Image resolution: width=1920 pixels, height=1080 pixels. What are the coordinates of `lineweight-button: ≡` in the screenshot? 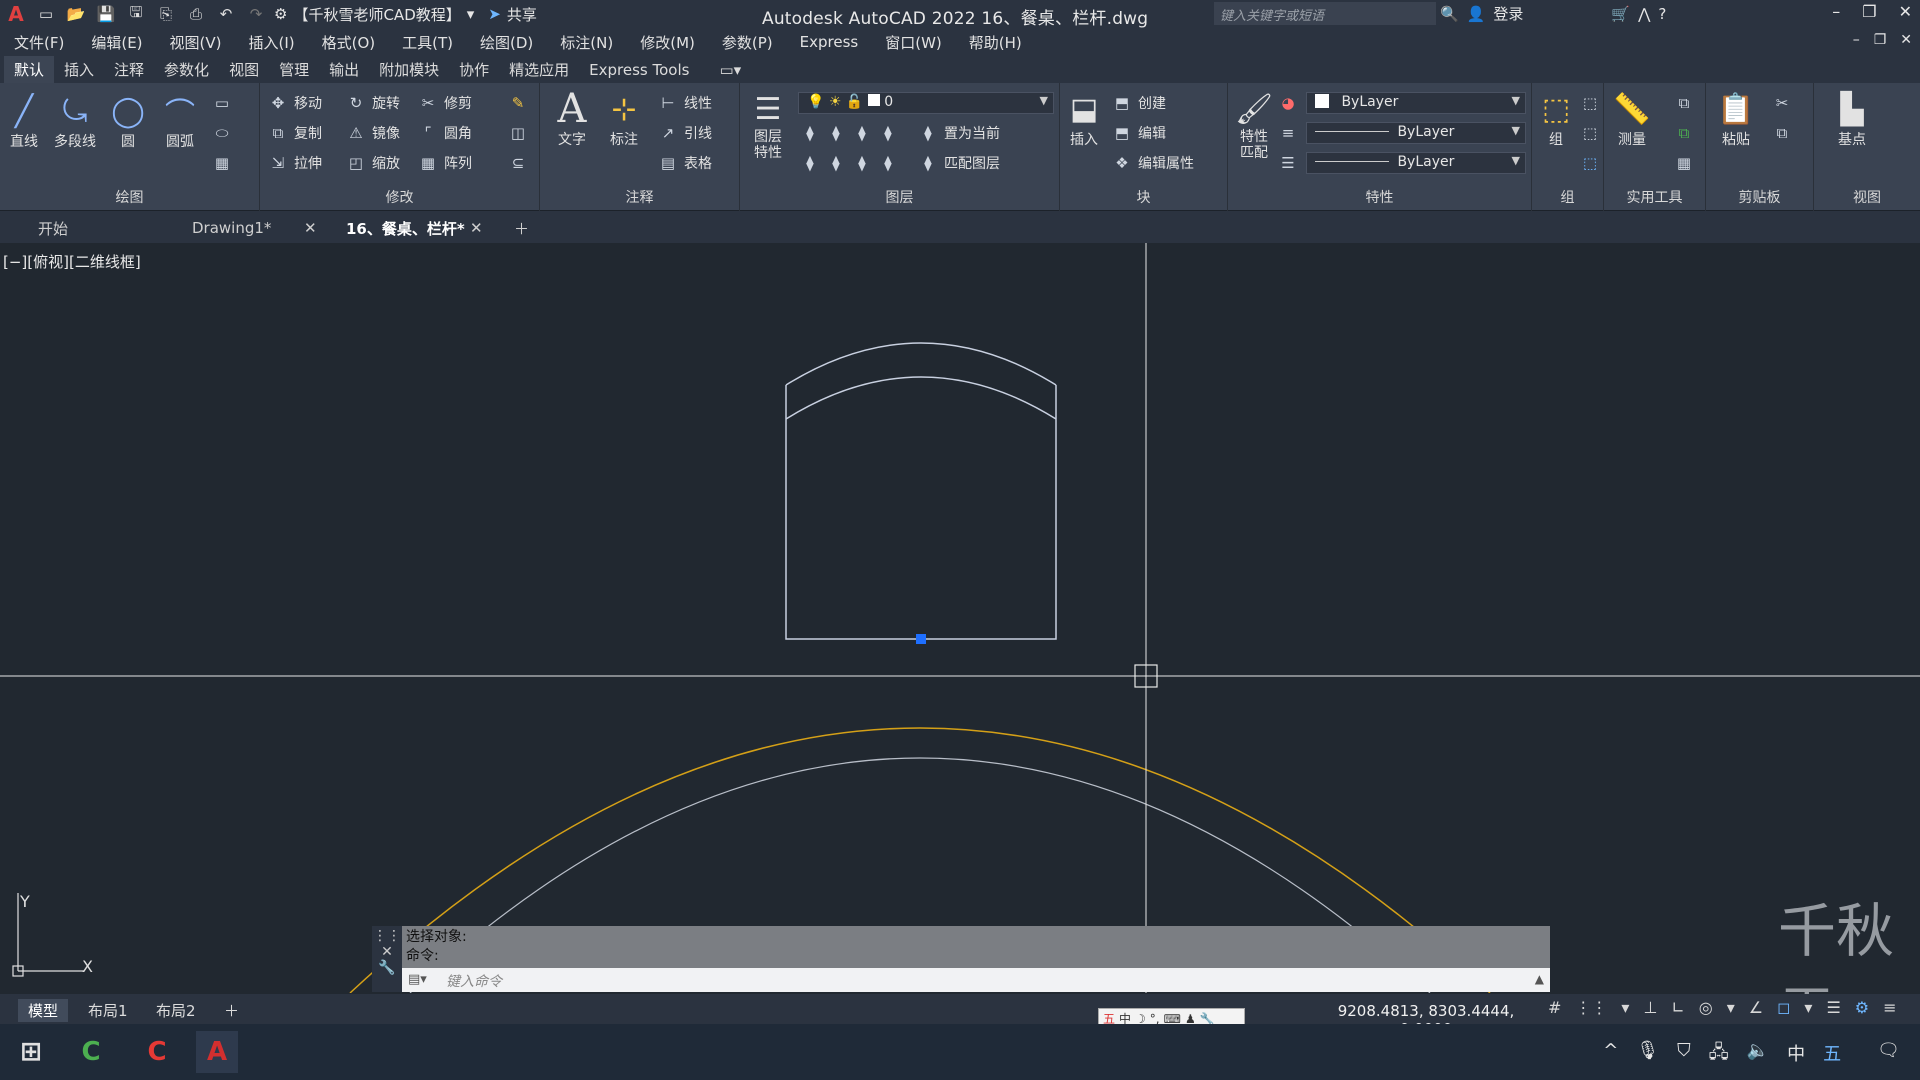 It's located at (1288, 133).